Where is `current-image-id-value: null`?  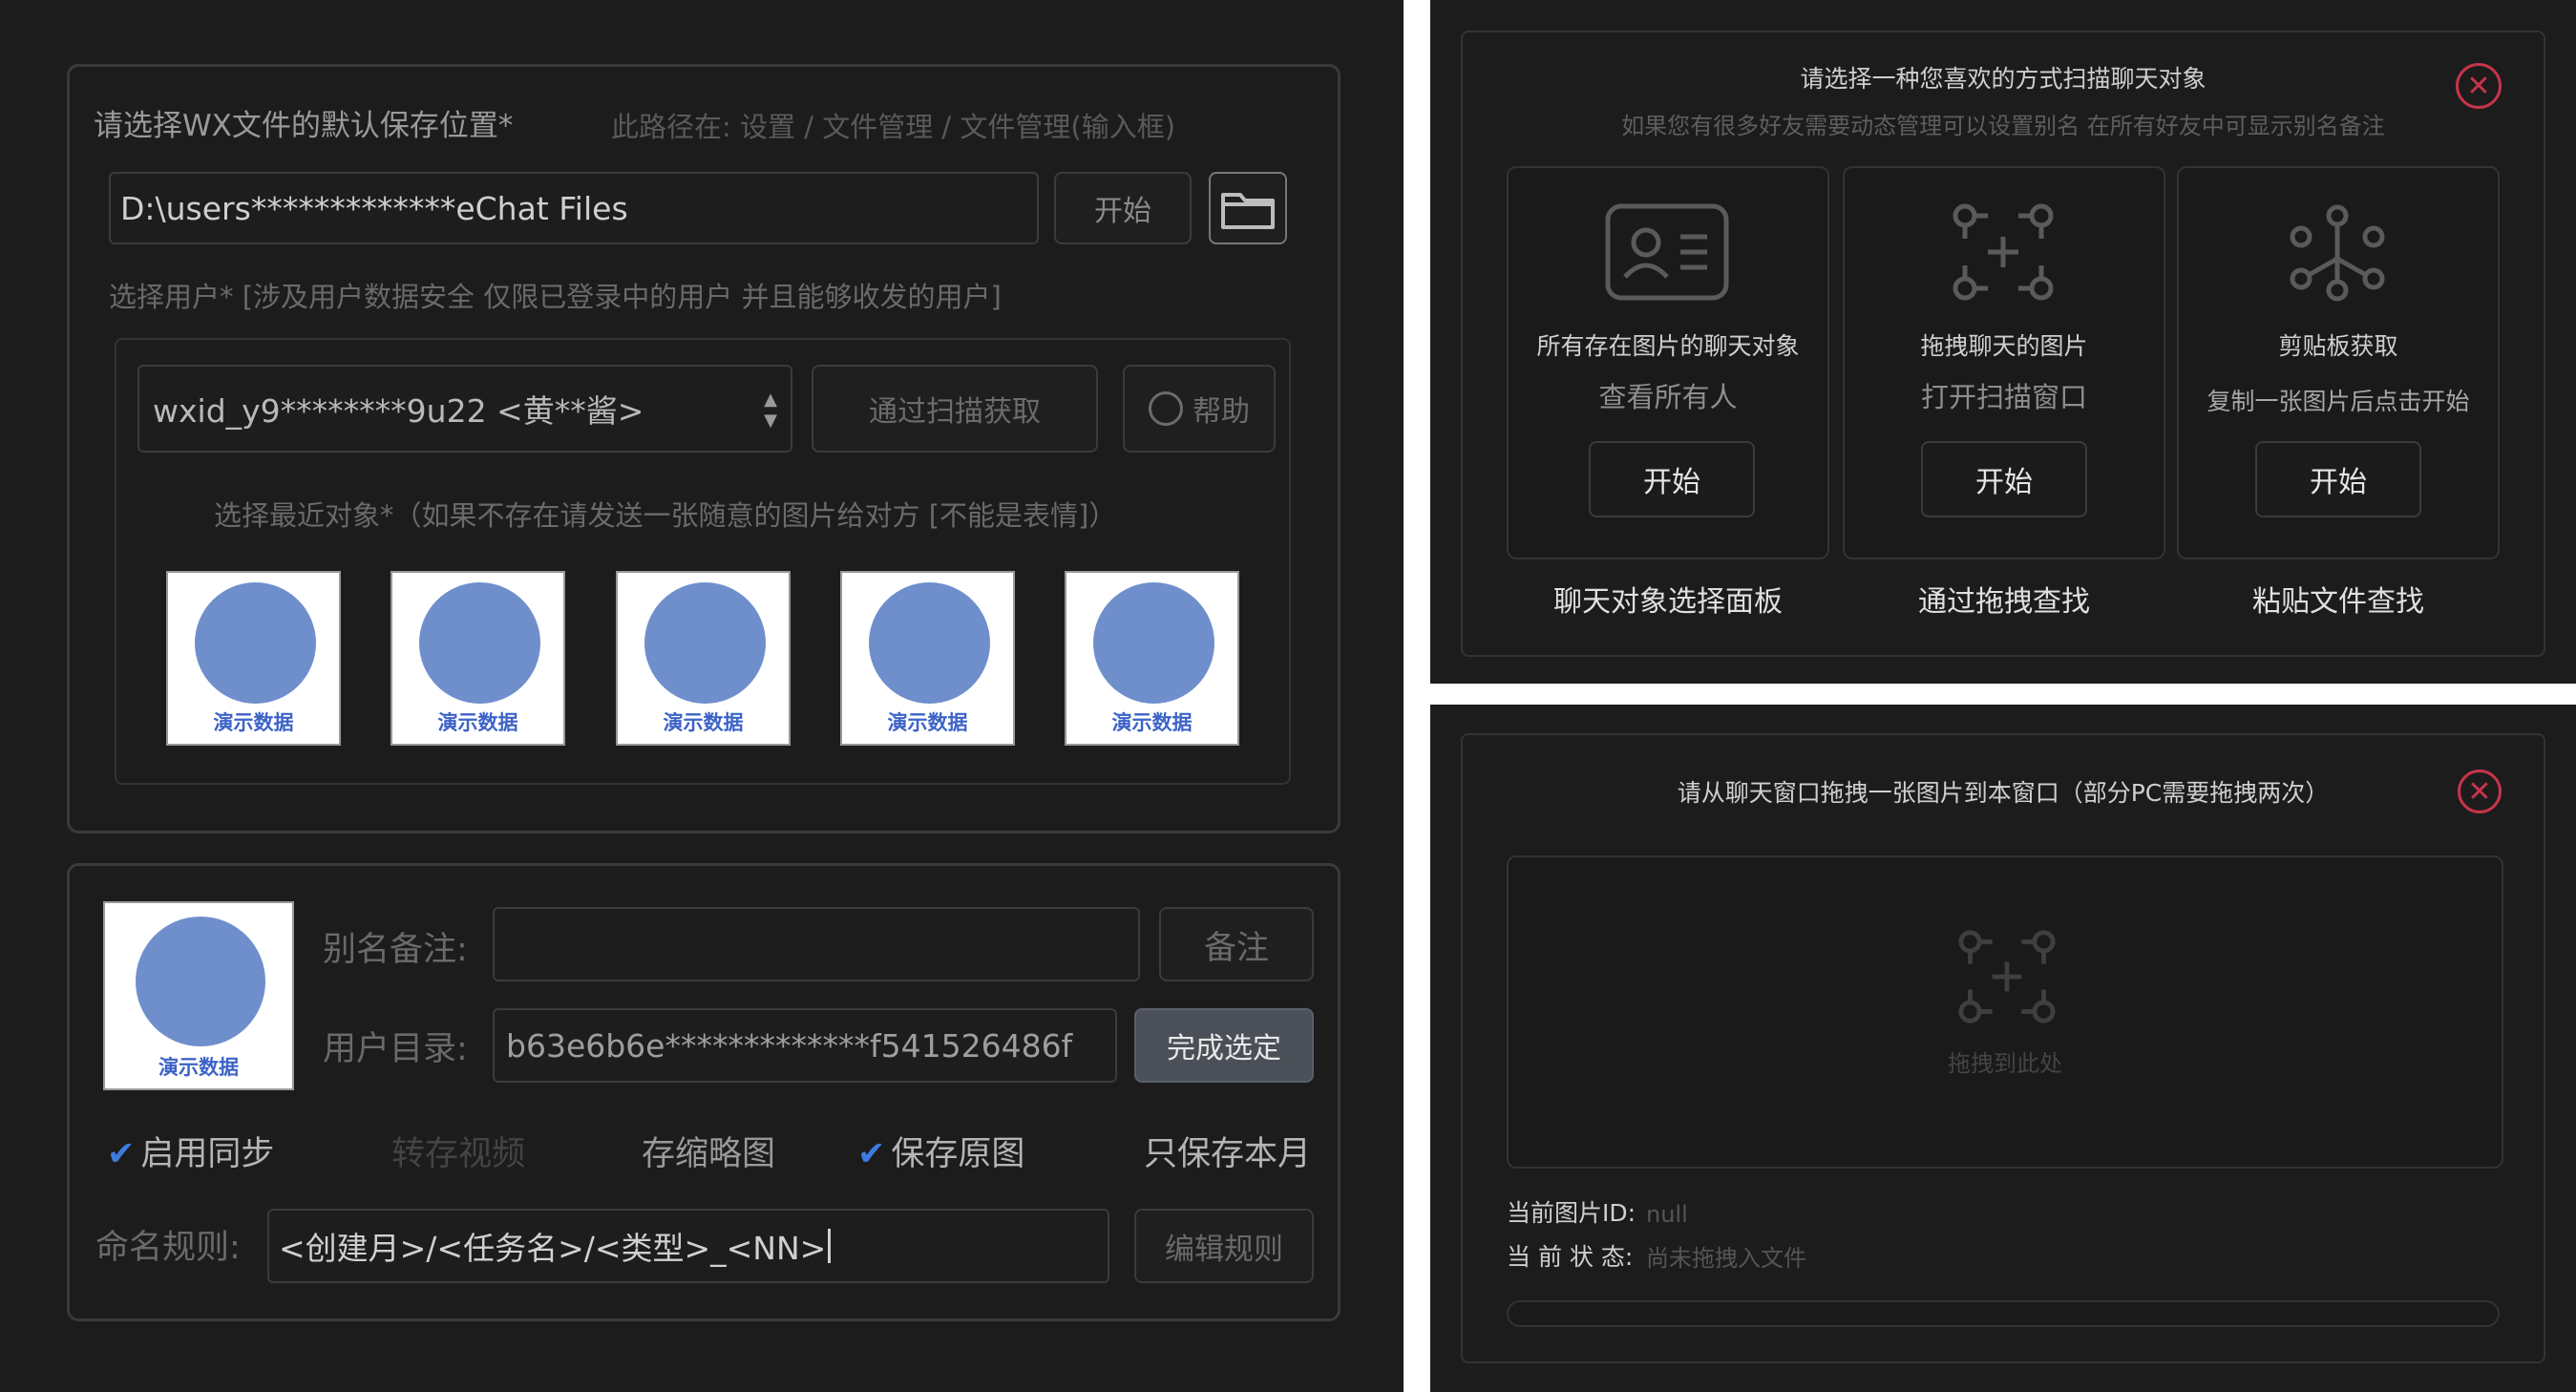
current-image-id-value: null is located at coordinates (1667, 1214).